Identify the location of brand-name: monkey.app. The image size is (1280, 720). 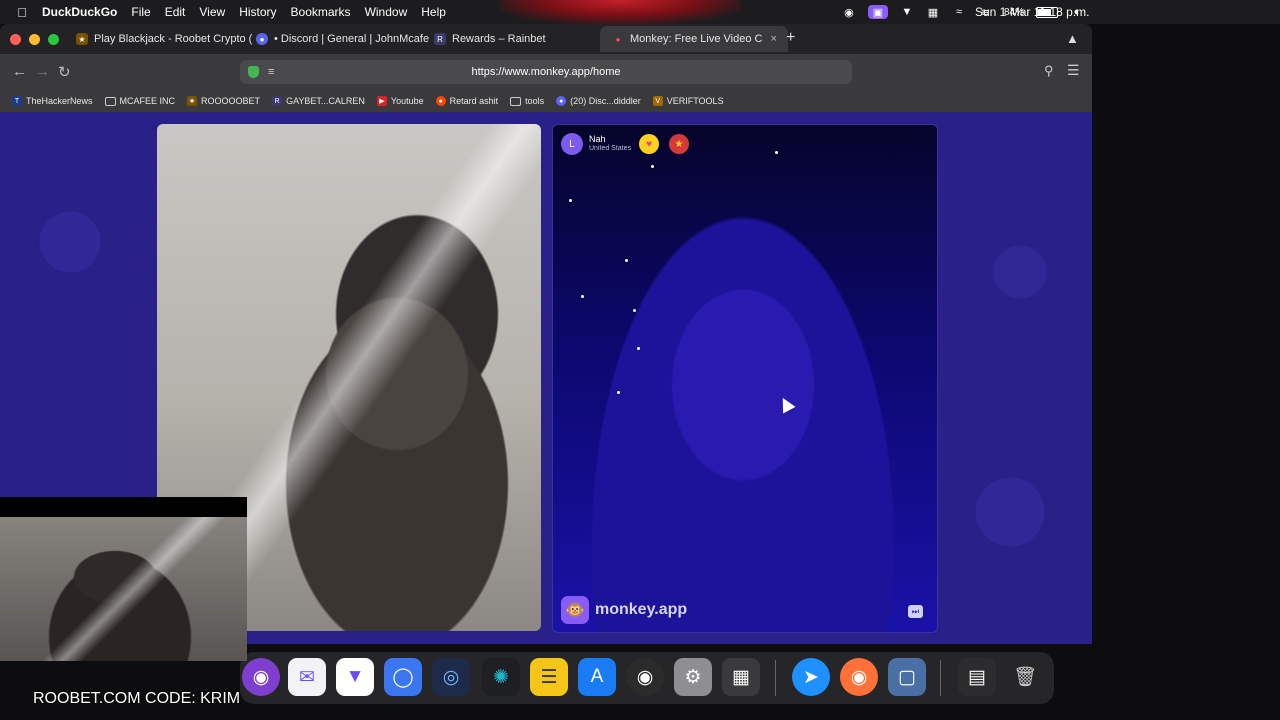
(641, 609).